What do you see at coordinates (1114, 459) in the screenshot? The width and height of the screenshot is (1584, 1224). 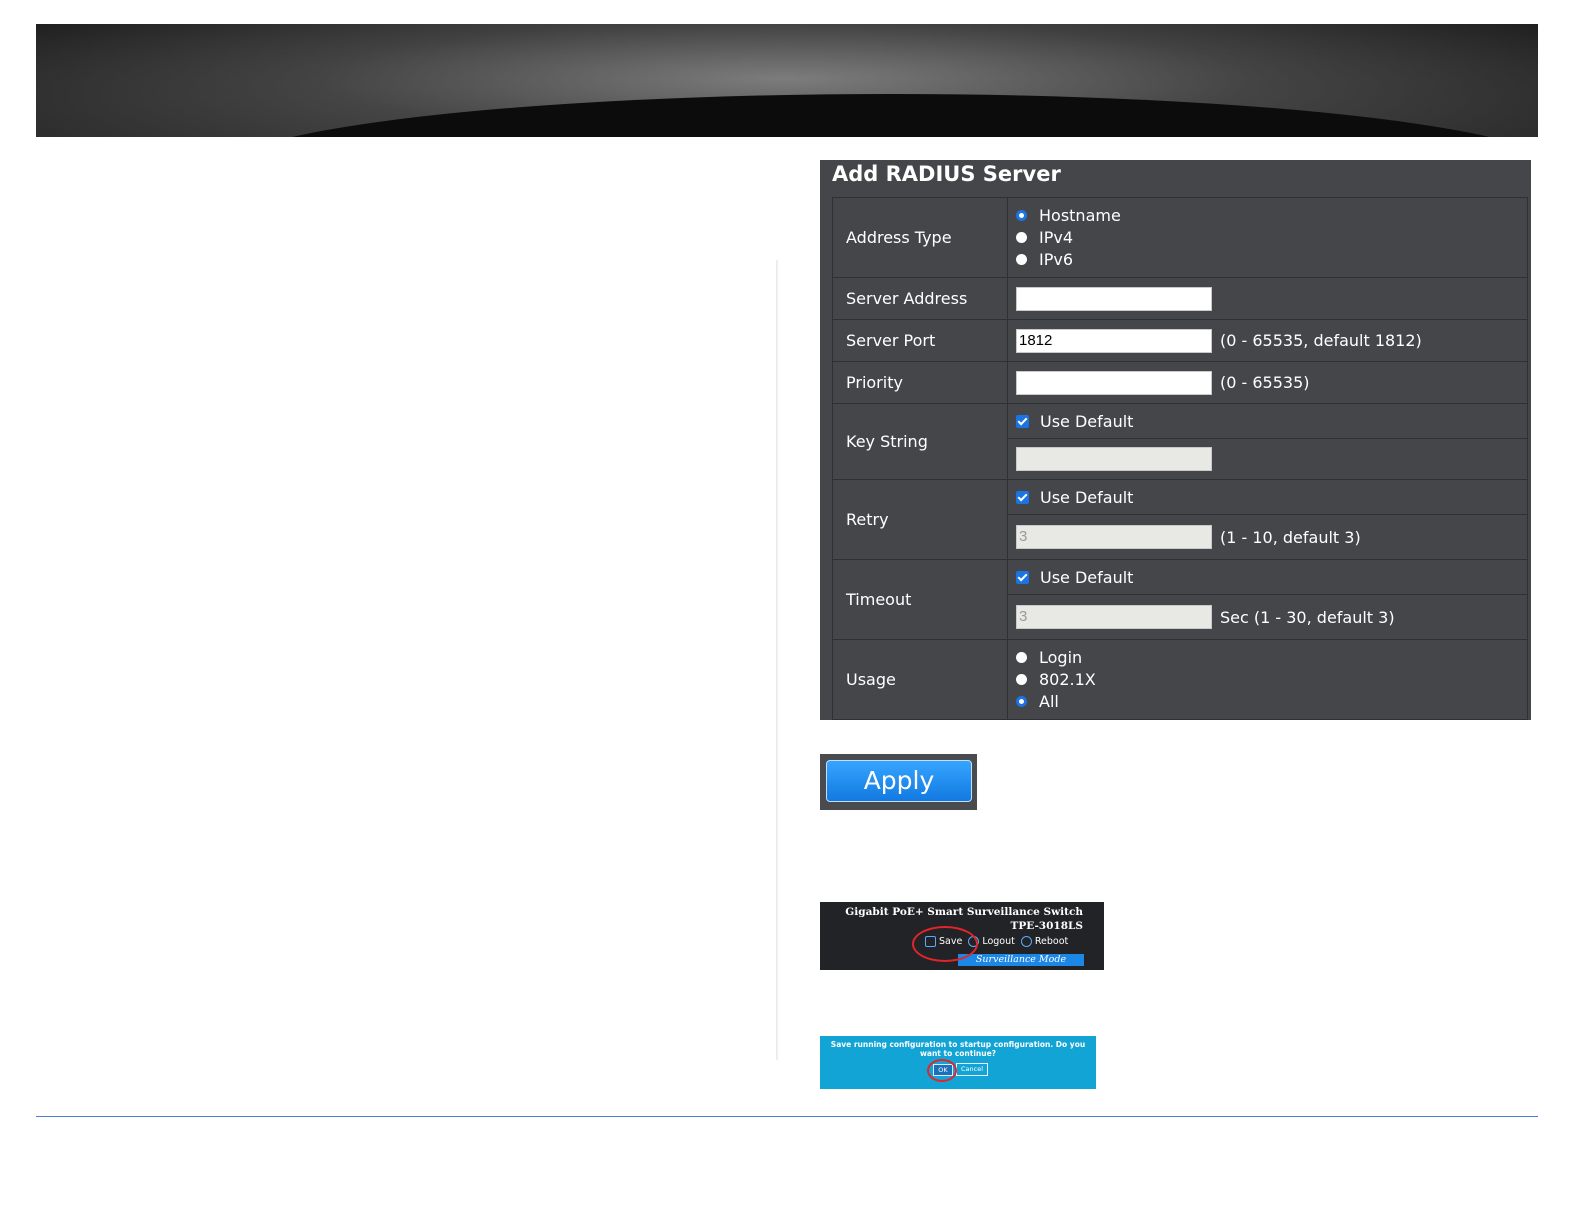 I see `key-string-input` at bounding box center [1114, 459].